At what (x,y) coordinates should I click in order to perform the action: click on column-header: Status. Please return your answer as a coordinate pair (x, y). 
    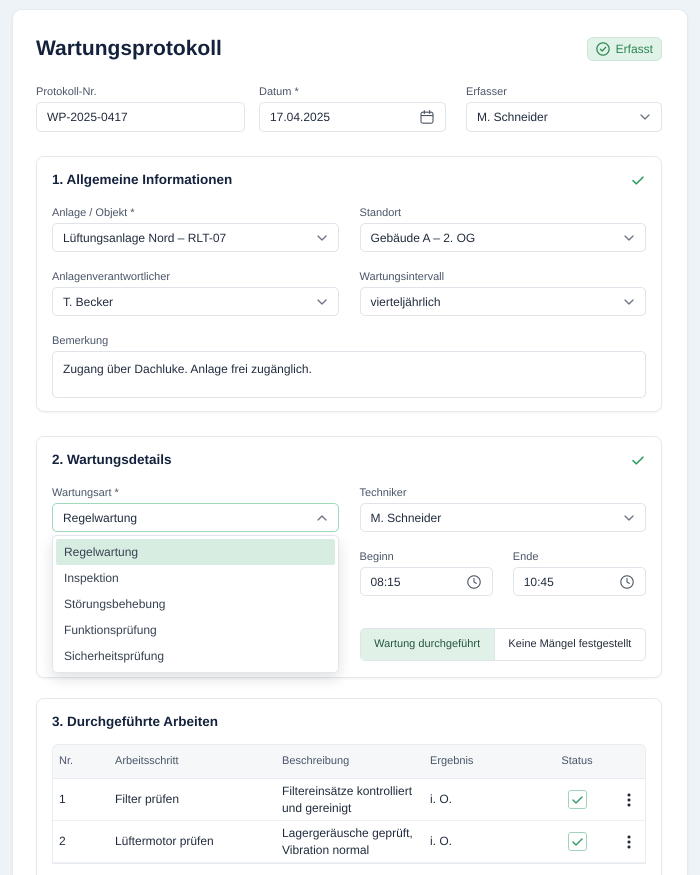
    Looking at the image, I should click on (577, 762).